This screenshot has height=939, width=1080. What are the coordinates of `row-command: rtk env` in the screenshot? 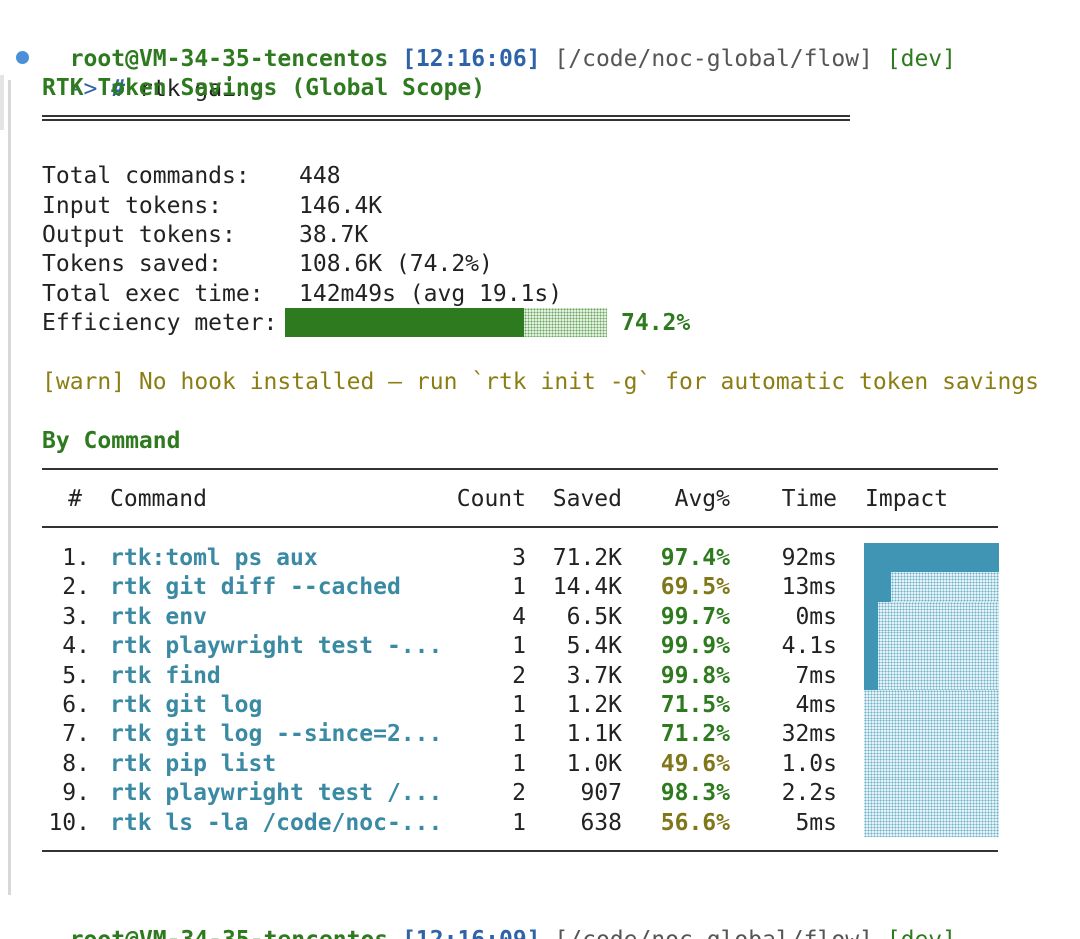 It's located at (158, 617).